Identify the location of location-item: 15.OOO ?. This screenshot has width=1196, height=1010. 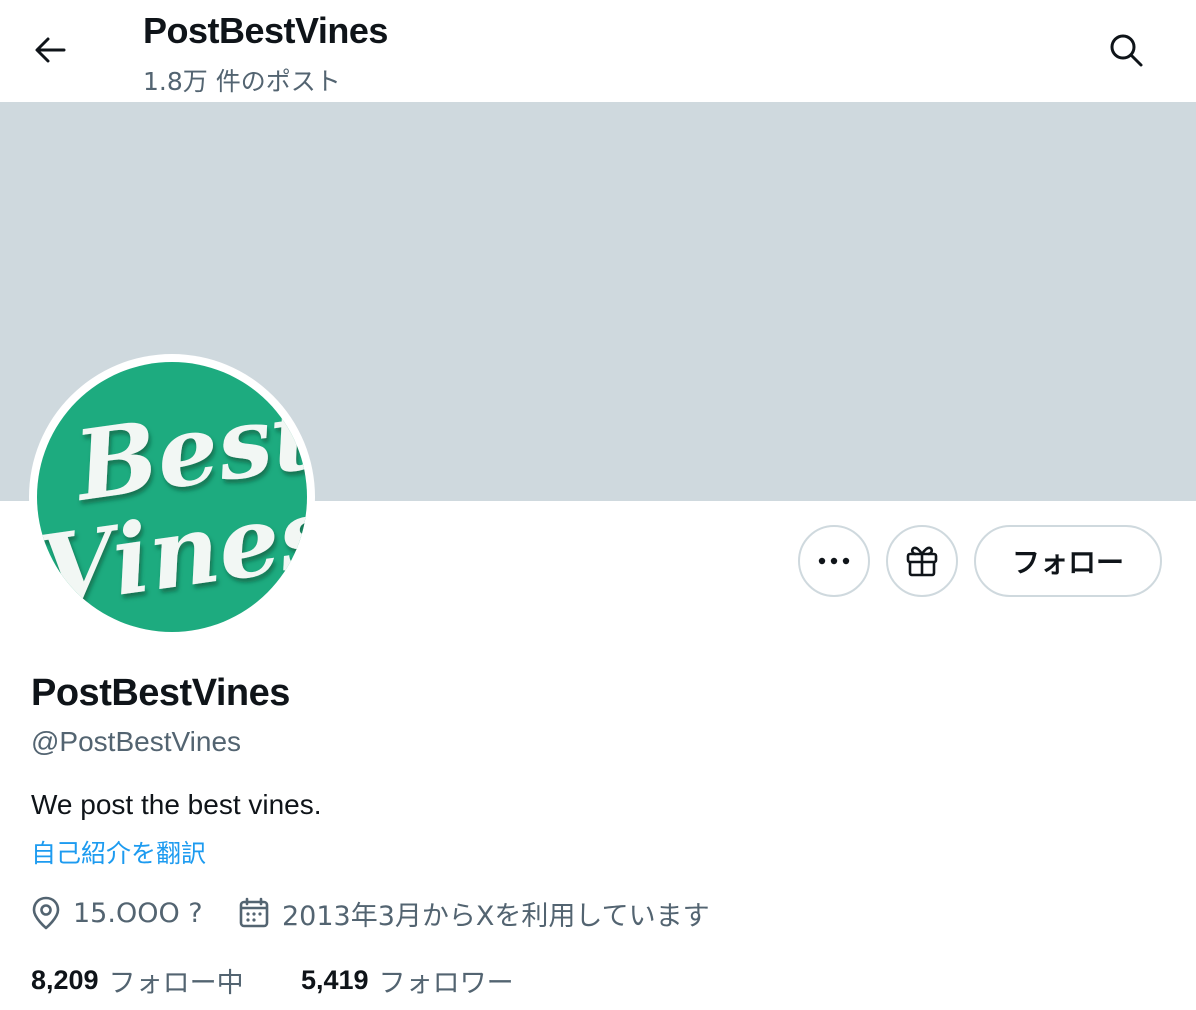
(117, 913).